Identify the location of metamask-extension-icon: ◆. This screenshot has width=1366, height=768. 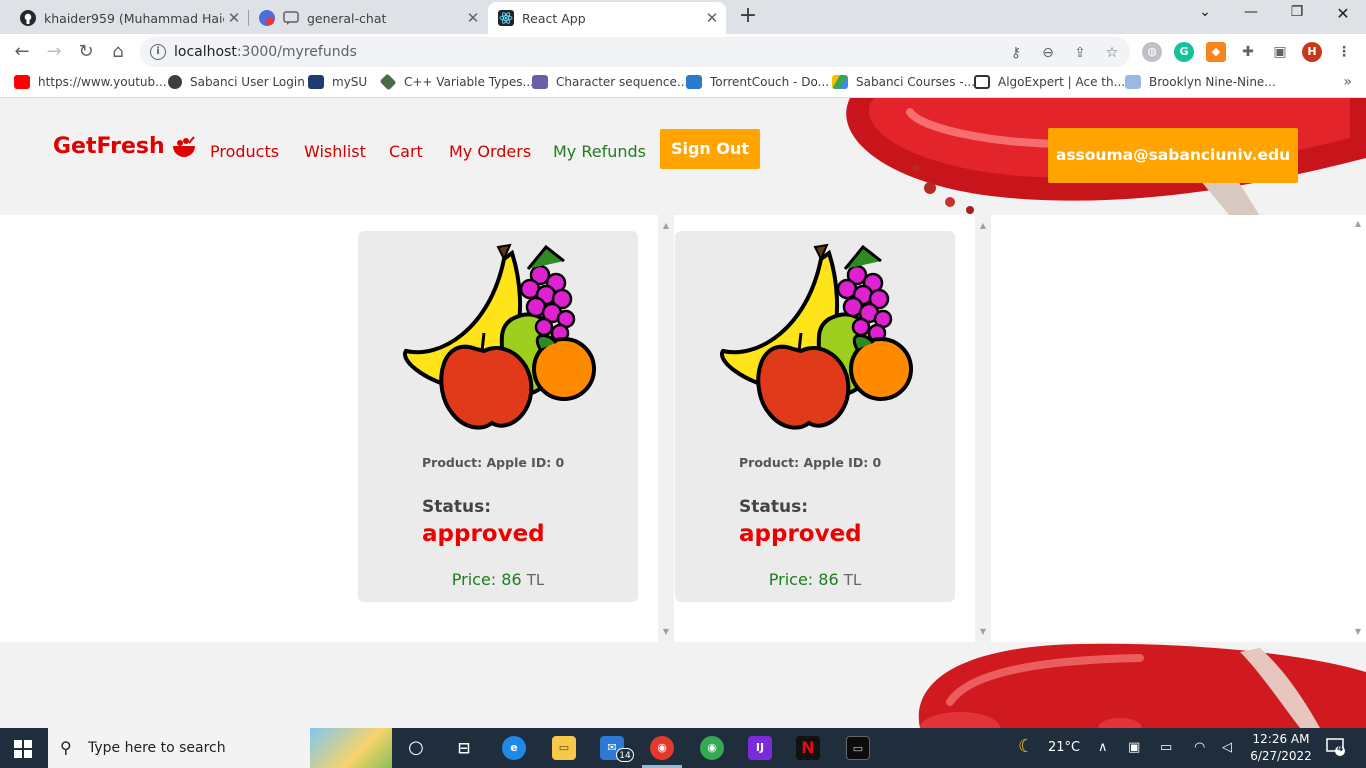
(1216, 52).